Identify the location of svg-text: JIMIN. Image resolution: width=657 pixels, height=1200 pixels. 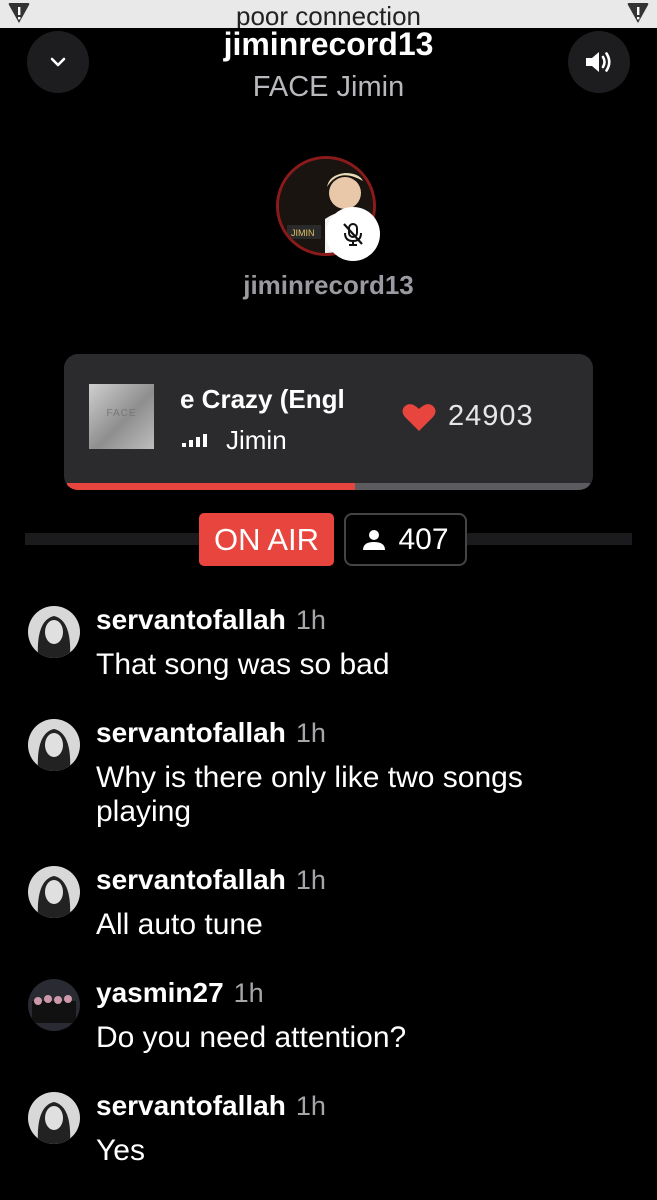
(303, 233).